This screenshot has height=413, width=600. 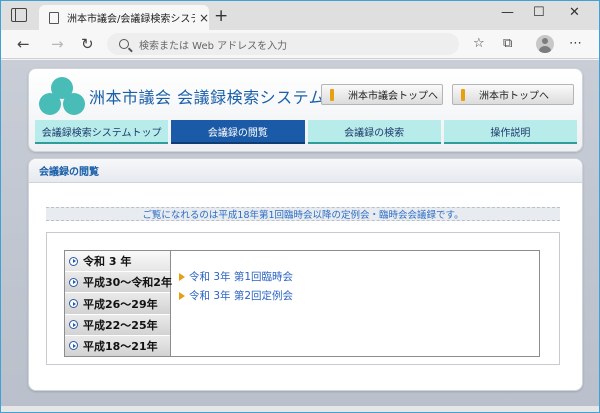 I want to click on year-label: 平成18〜21年, so click(x=120, y=346).